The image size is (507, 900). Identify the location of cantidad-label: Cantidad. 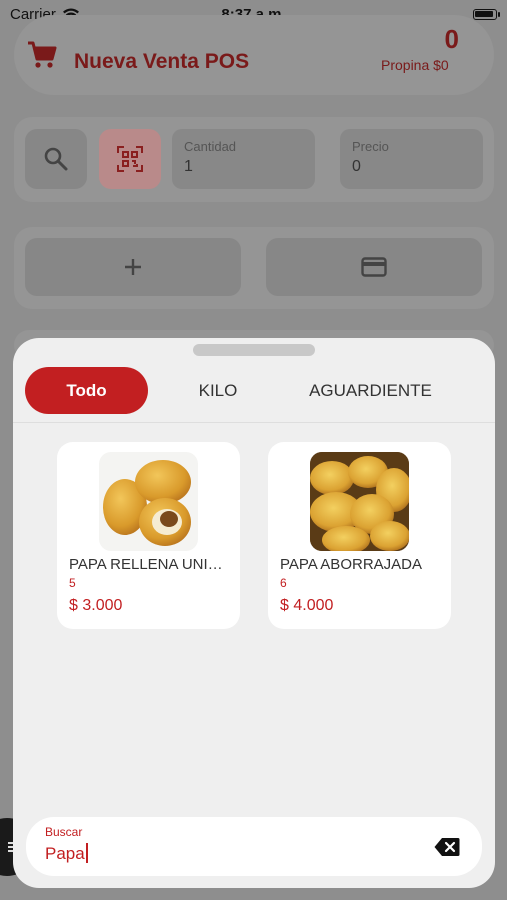
(210, 146).